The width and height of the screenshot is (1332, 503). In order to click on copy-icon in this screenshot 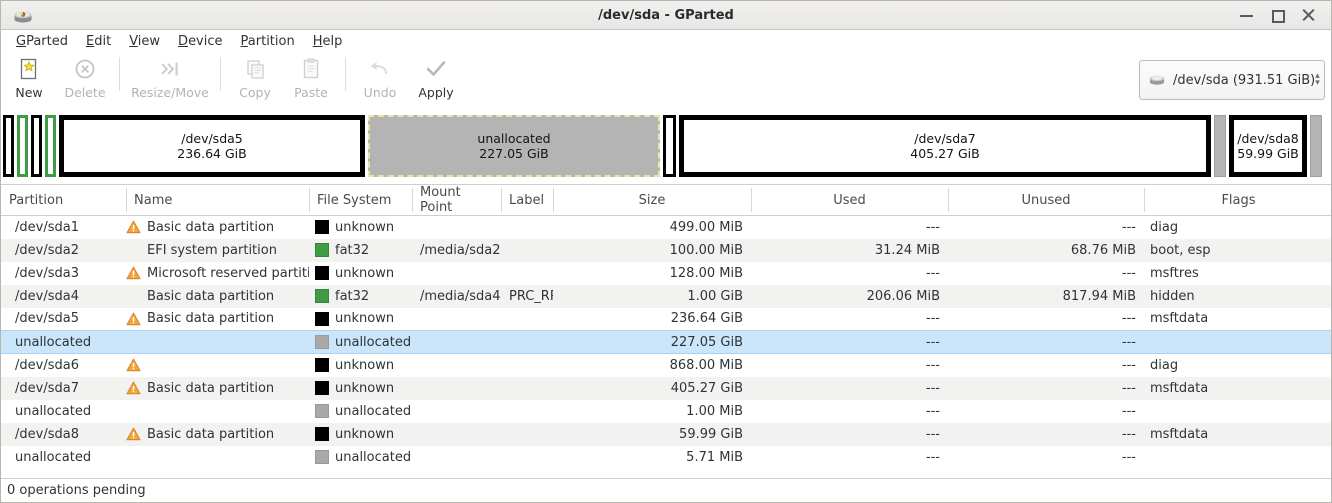, I will do `click(255, 69)`.